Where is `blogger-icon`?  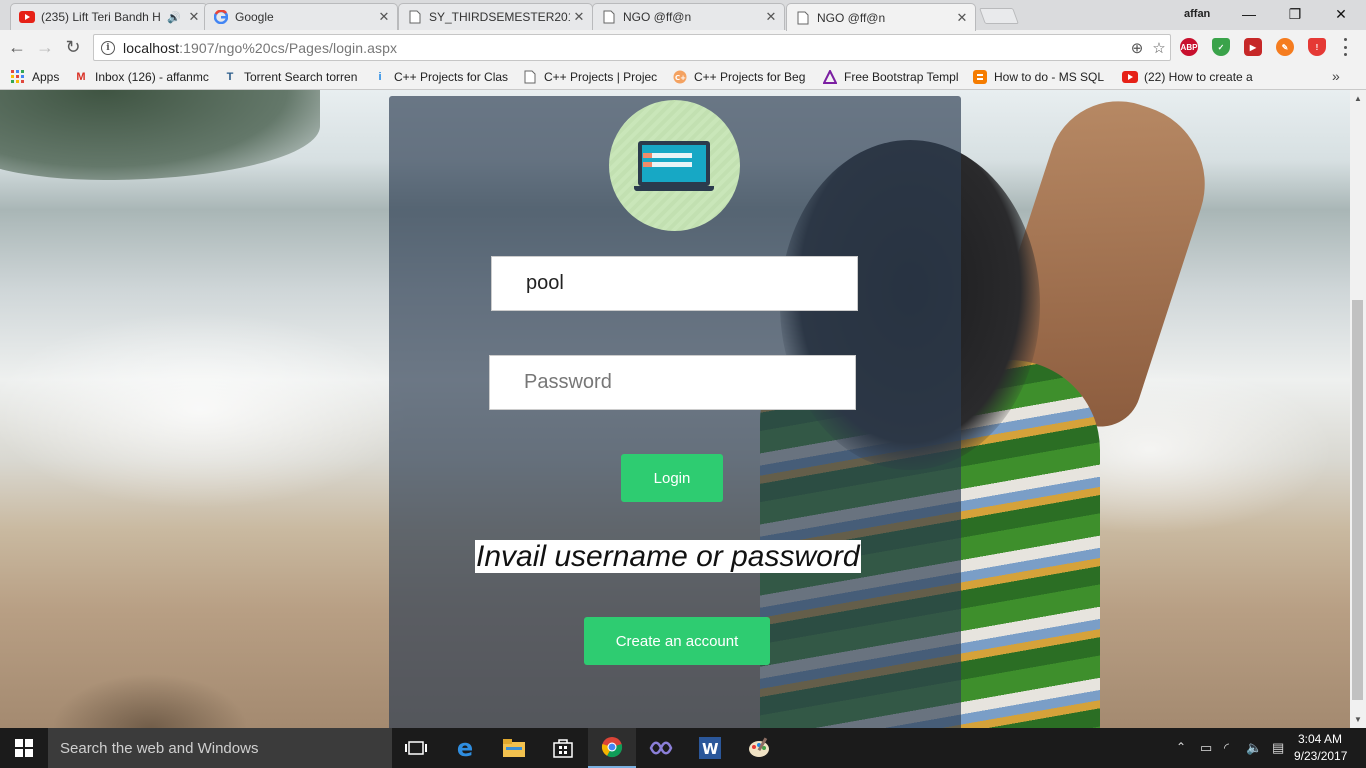
blogger-icon is located at coordinates (980, 77).